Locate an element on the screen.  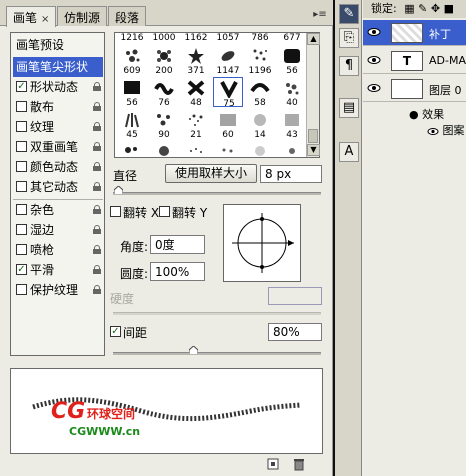
spacing-field is located at coordinates (295, 332).